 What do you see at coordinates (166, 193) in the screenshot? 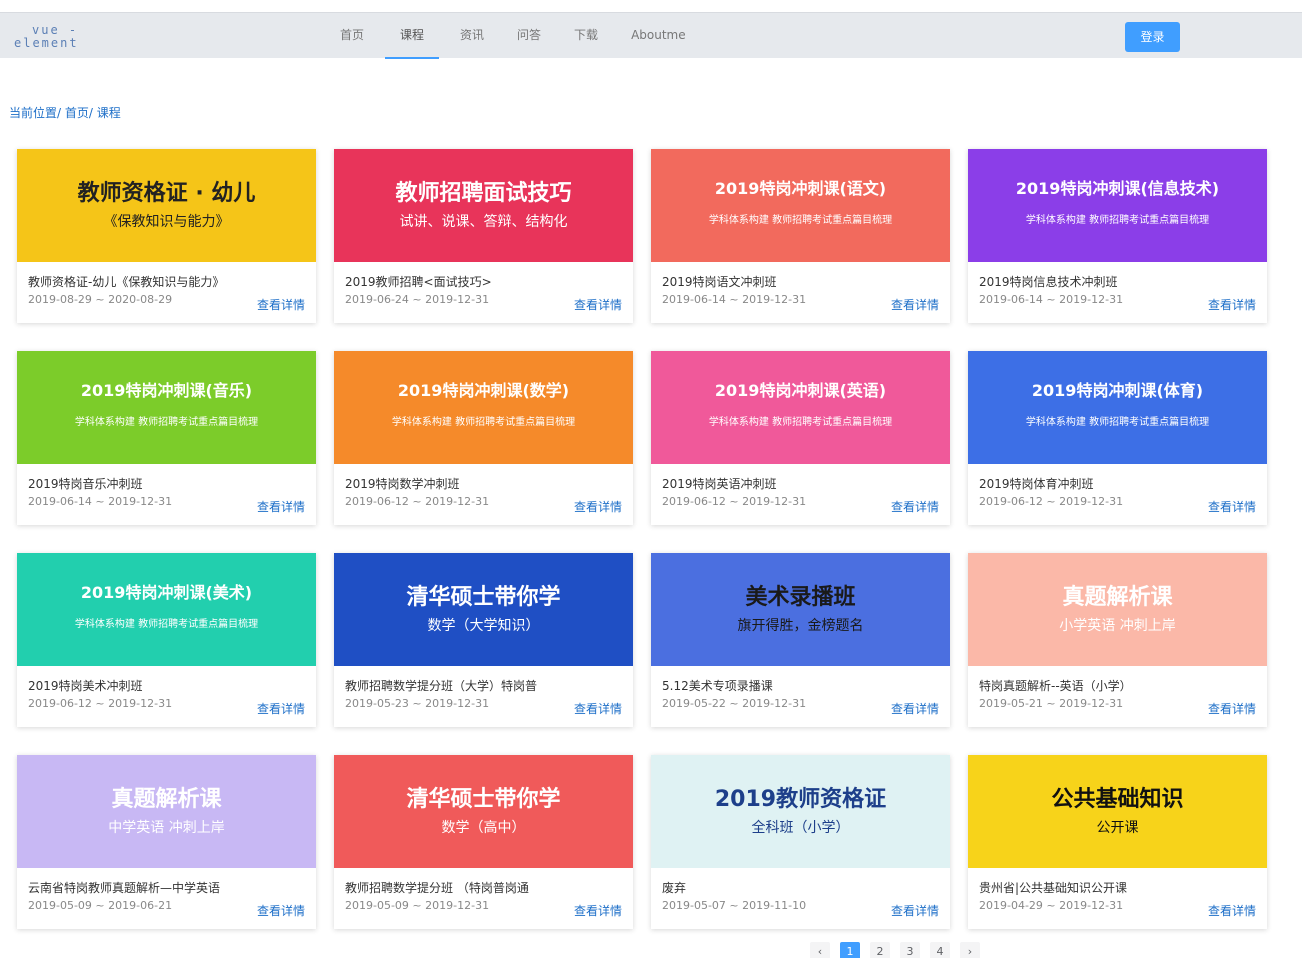
I see `banner-headline: 教师资格证 · 幼儿` at bounding box center [166, 193].